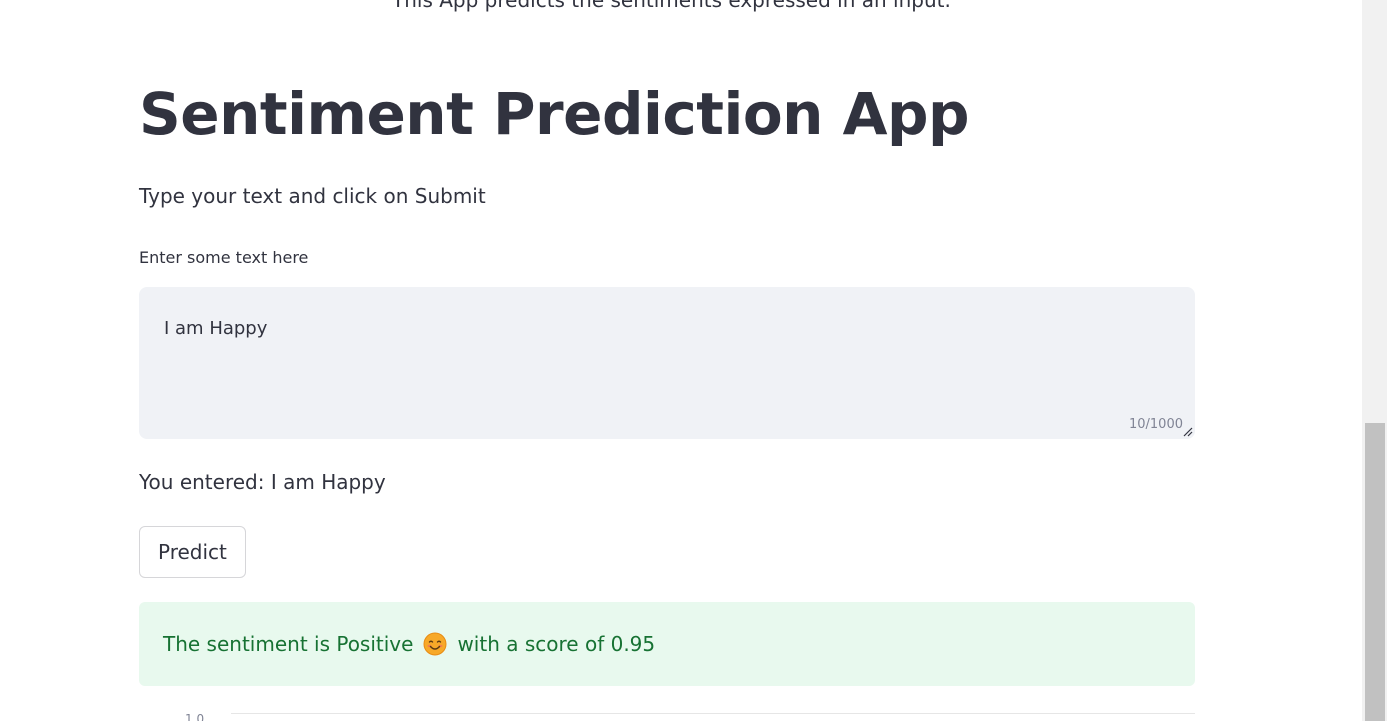 The height and width of the screenshot is (721, 1387). What do you see at coordinates (195, 716) in the screenshot?
I see `chart-y-tick: 1.0` at bounding box center [195, 716].